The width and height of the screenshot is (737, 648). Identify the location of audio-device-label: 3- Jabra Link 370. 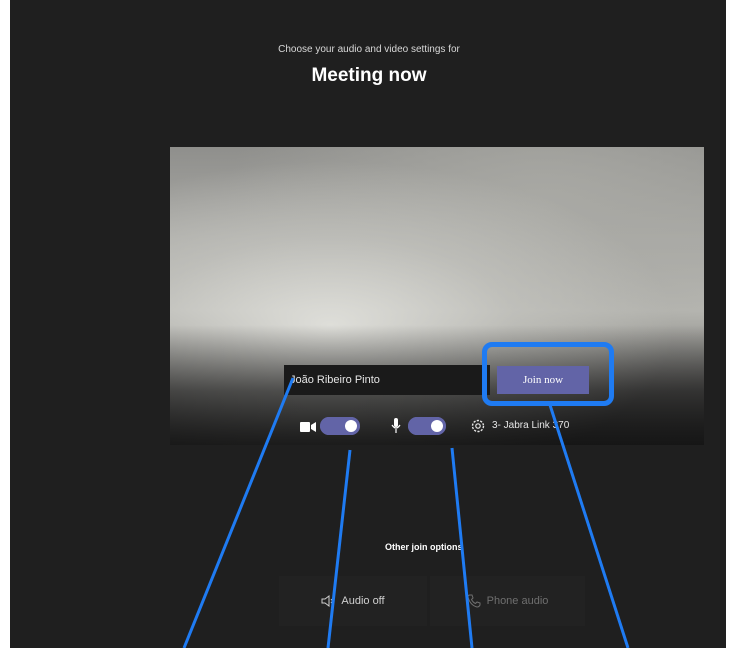
(530, 425).